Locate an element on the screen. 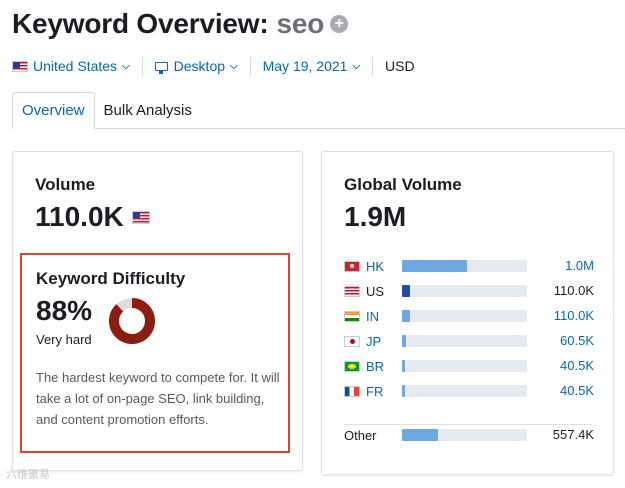 This screenshot has width=625, height=488. tab-bulk-analysis: Bulk Analysis is located at coordinates (148, 110).